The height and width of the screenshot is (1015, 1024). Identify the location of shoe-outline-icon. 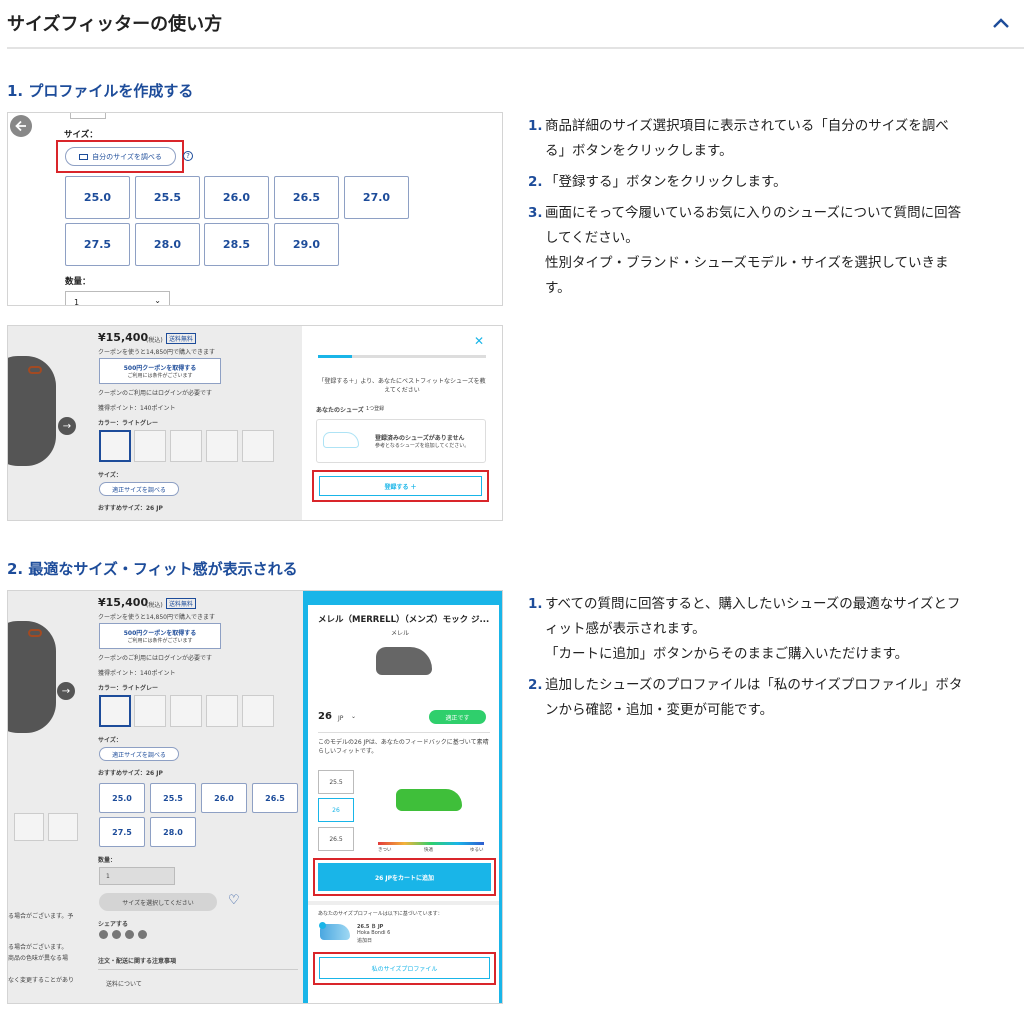
(341, 440).